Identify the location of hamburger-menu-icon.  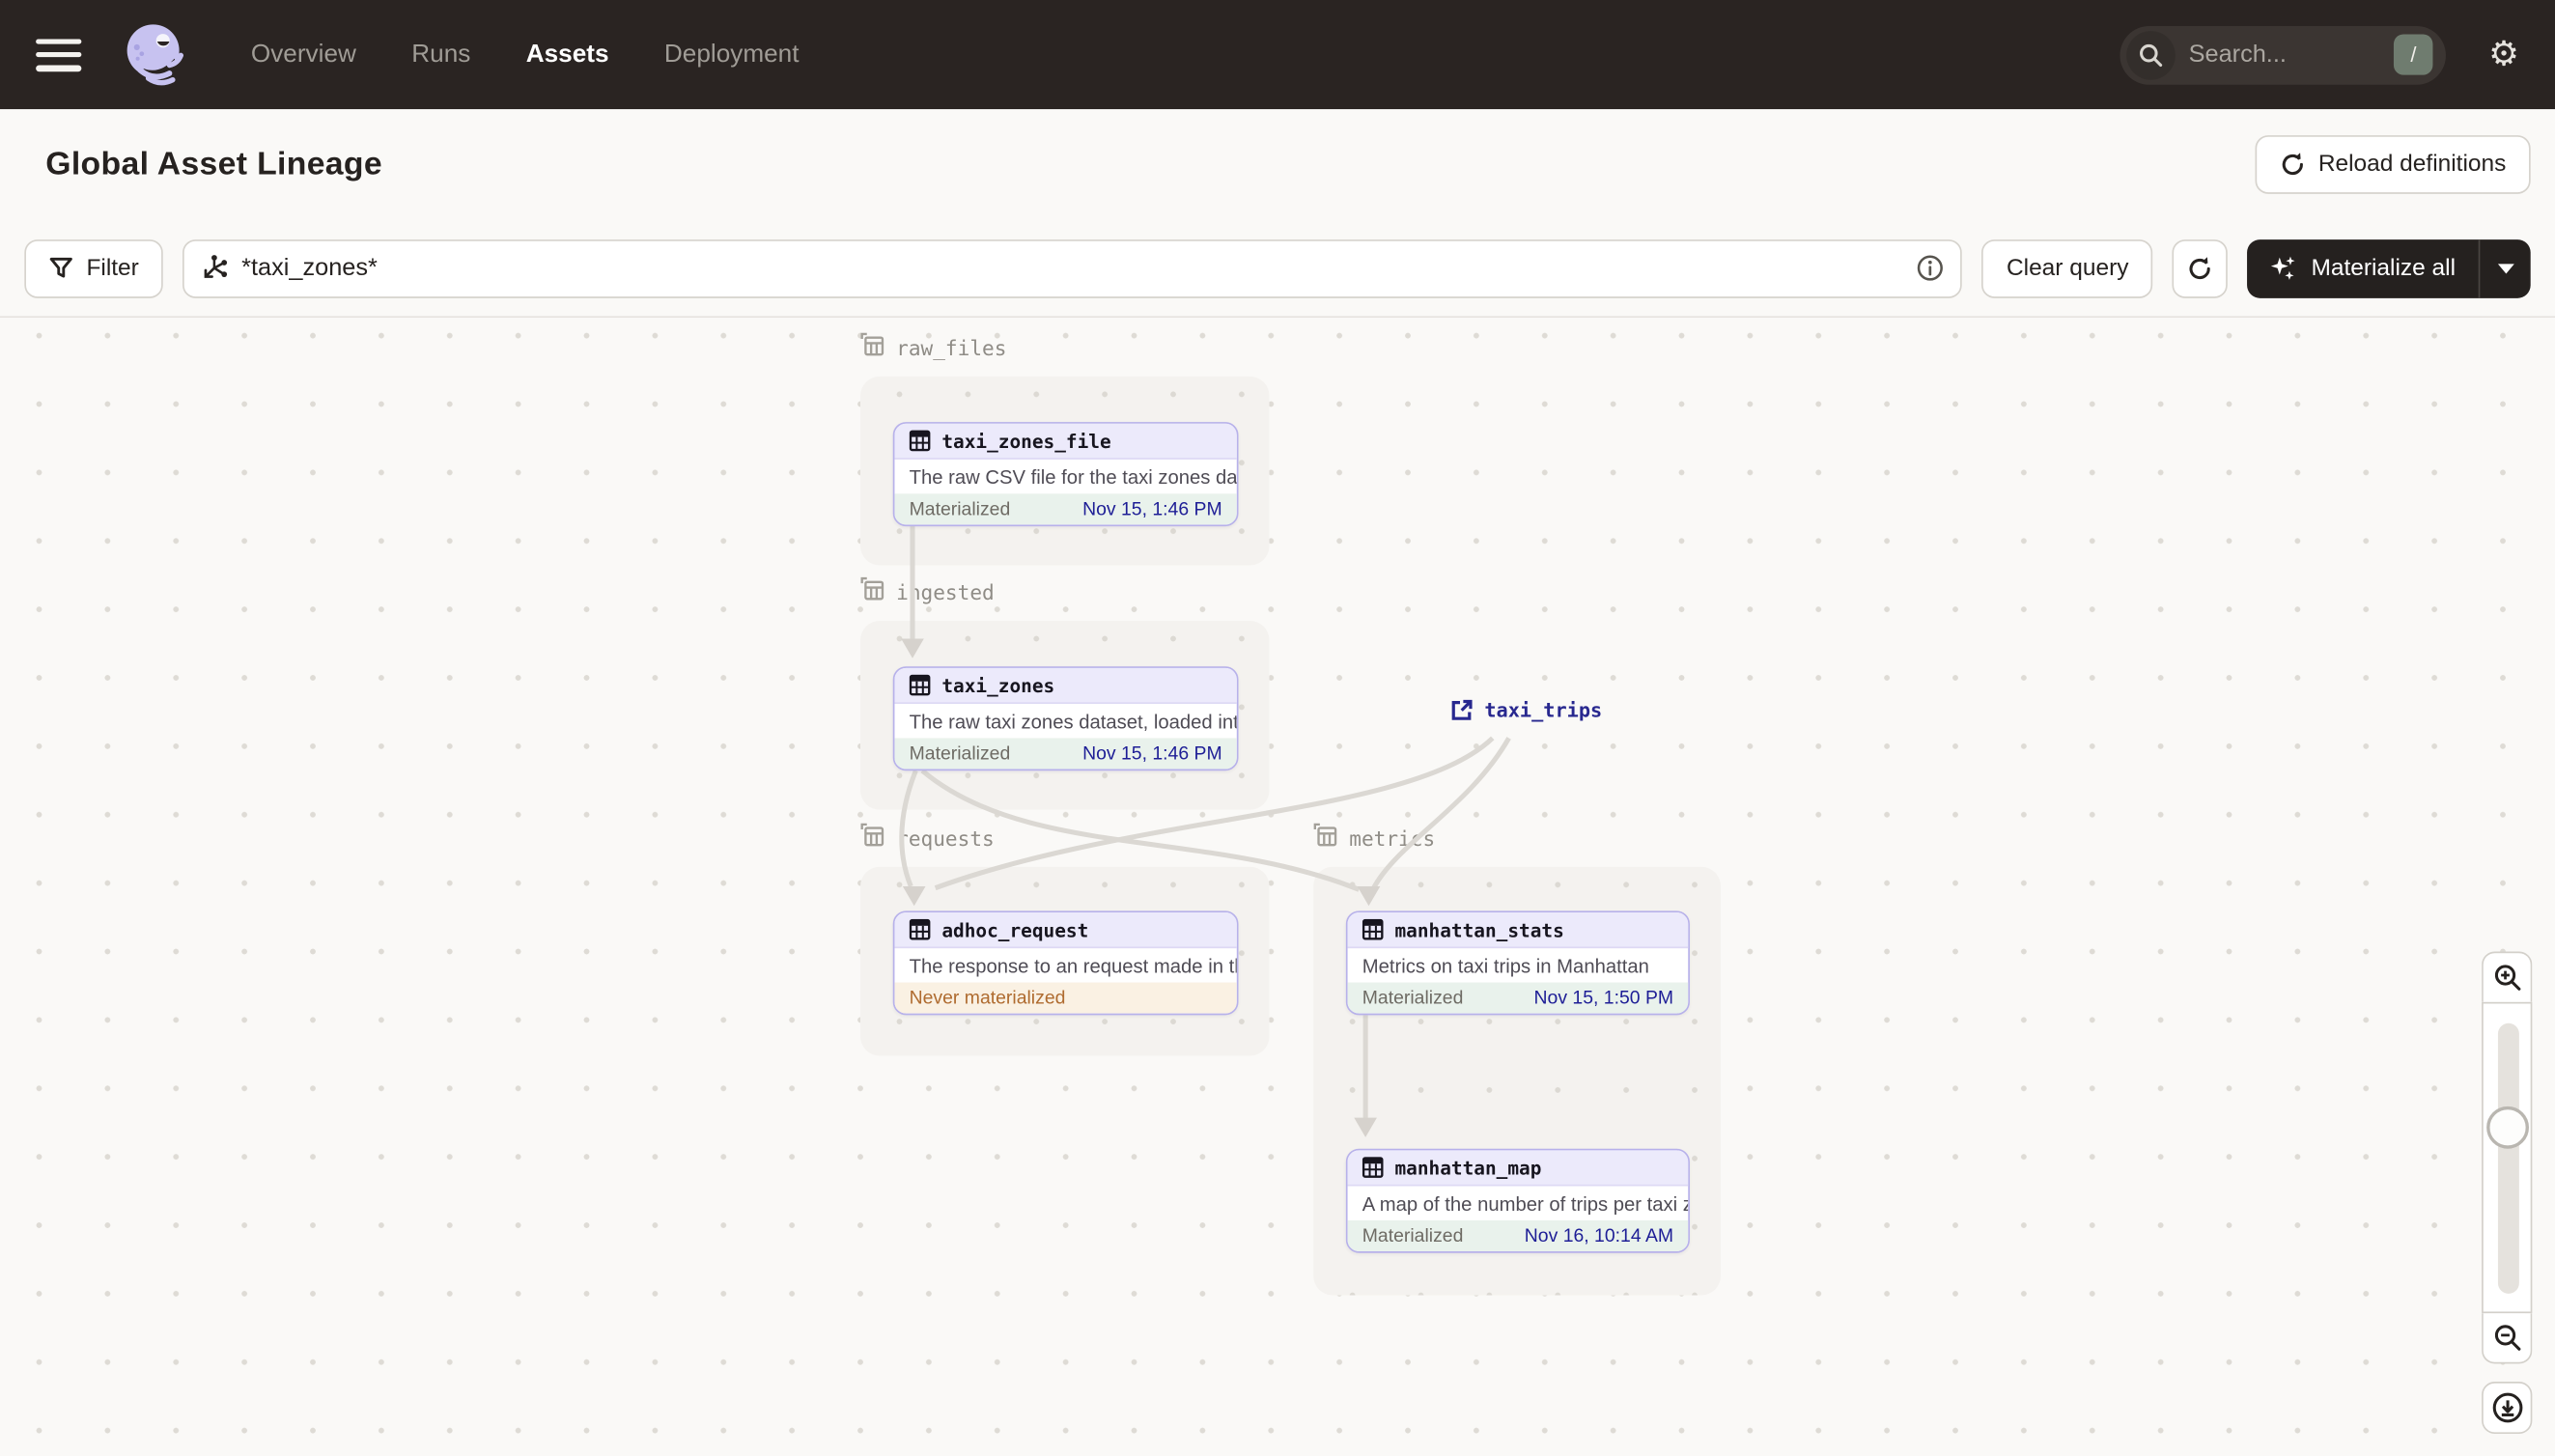
(59, 55).